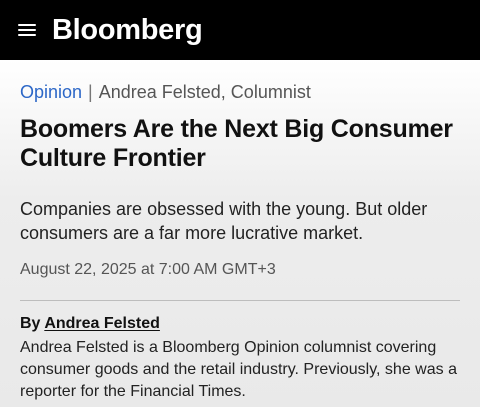  Describe the element at coordinates (240, 300) in the screenshot. I see `divider` at that location.